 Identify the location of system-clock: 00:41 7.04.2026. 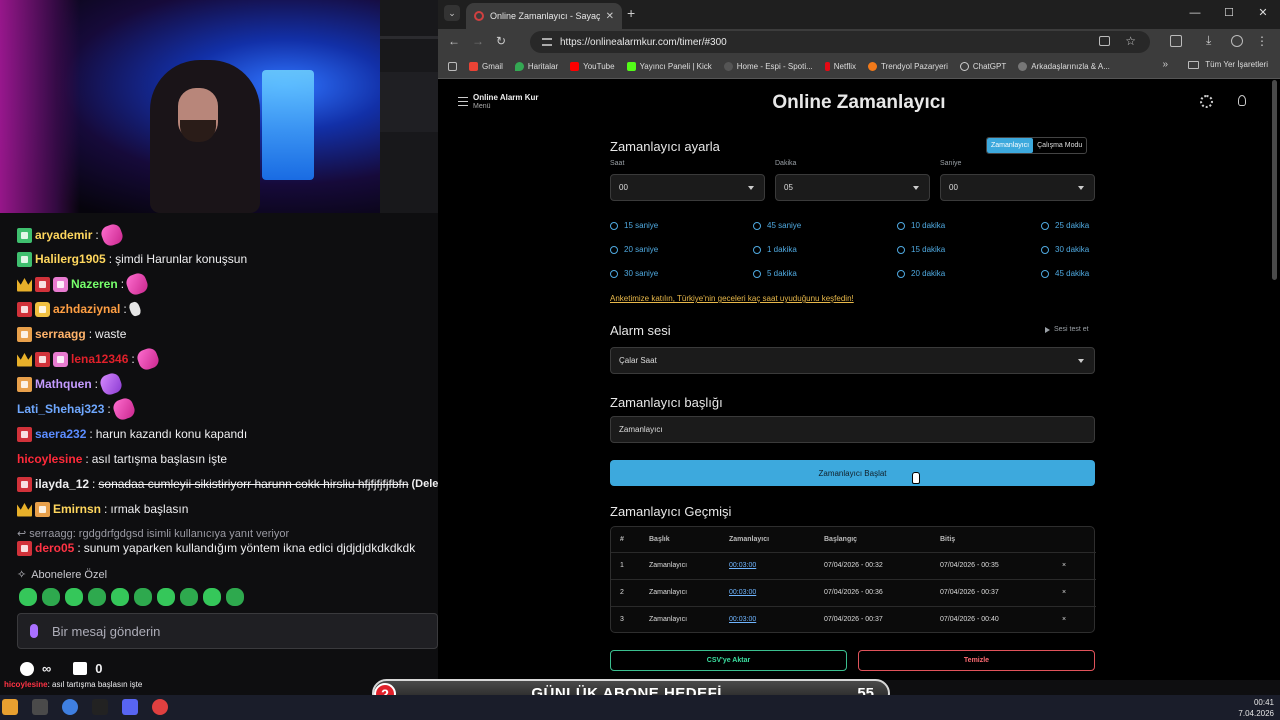
(1256, 708).